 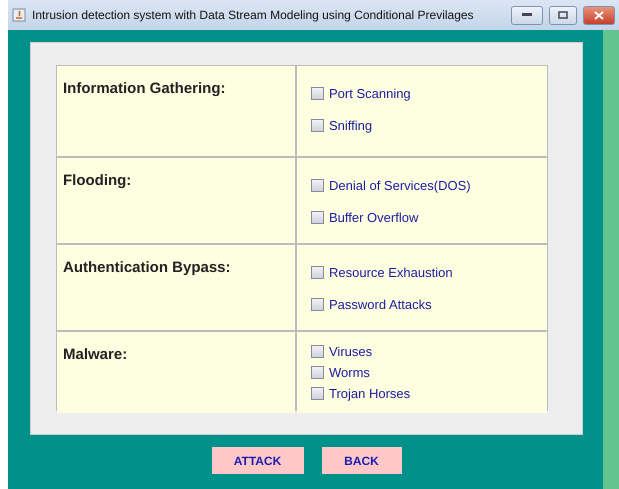 What do you see at coordinates (362, 460) in the screenshot?
I see `back-button: BACK` at bounding box center [362, 460].